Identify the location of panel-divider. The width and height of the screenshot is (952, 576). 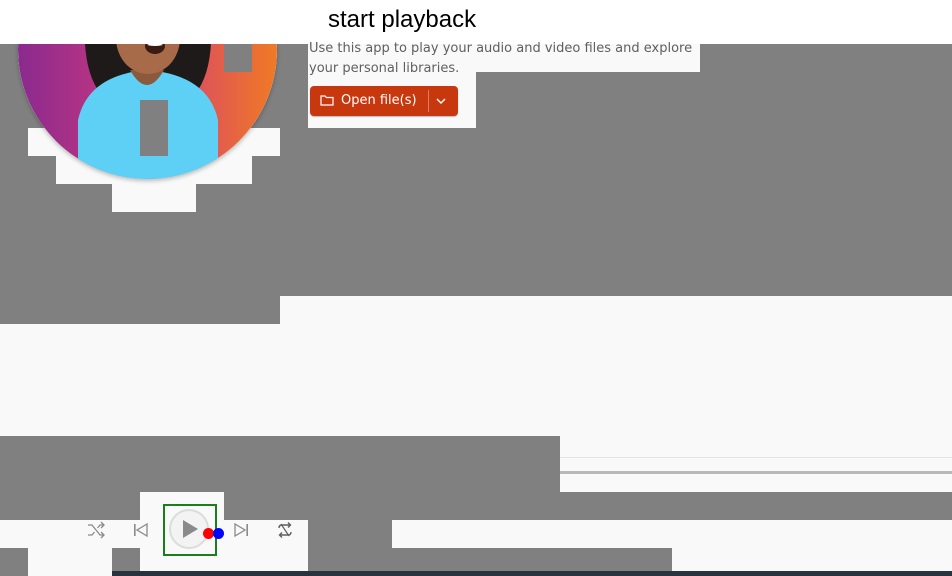
(756, 457).